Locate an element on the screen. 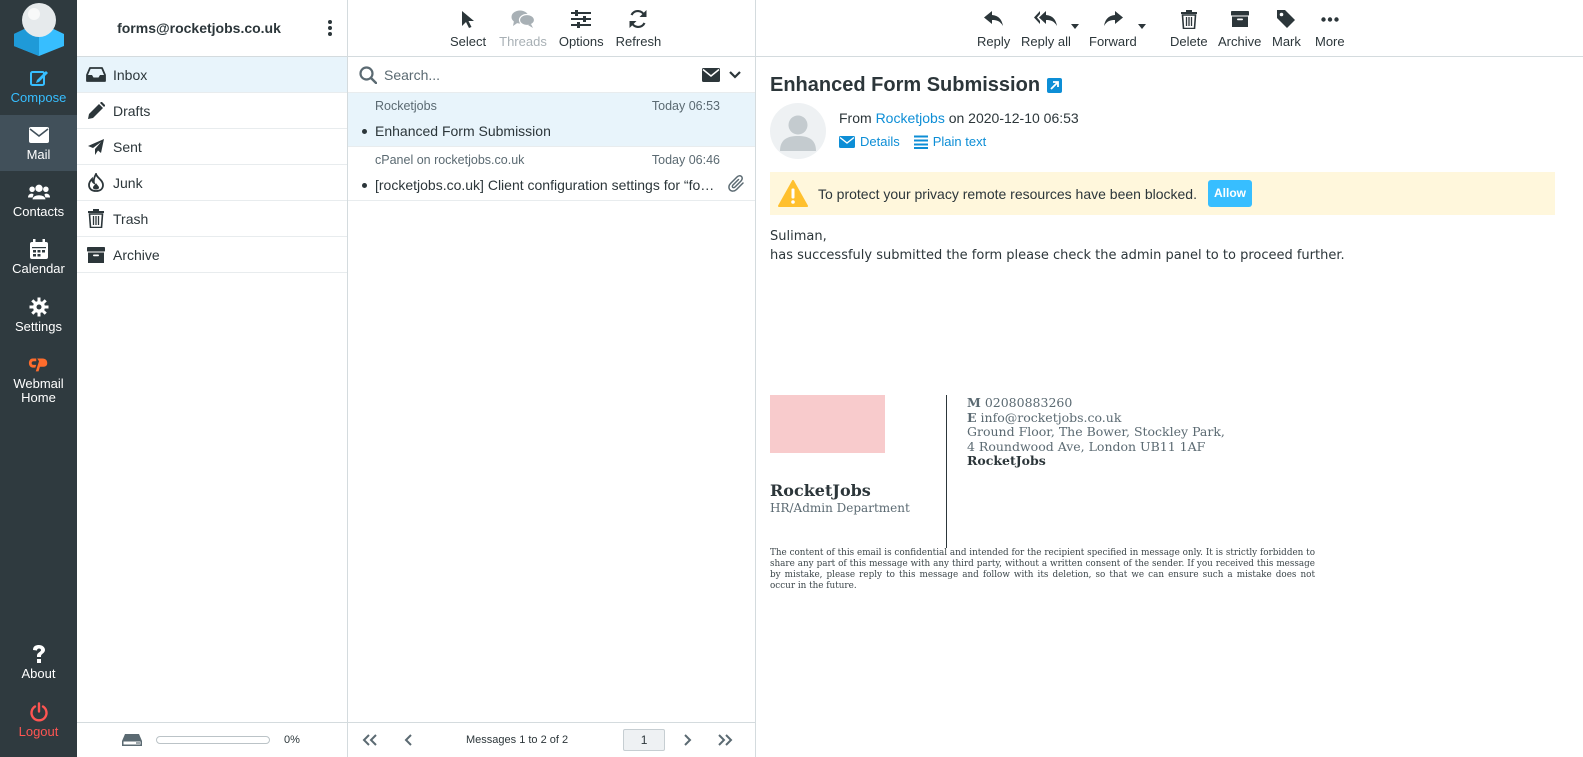 This screenshot has height=757, width=1583. forward-button: Forward is located at coordinates (1113, 24).